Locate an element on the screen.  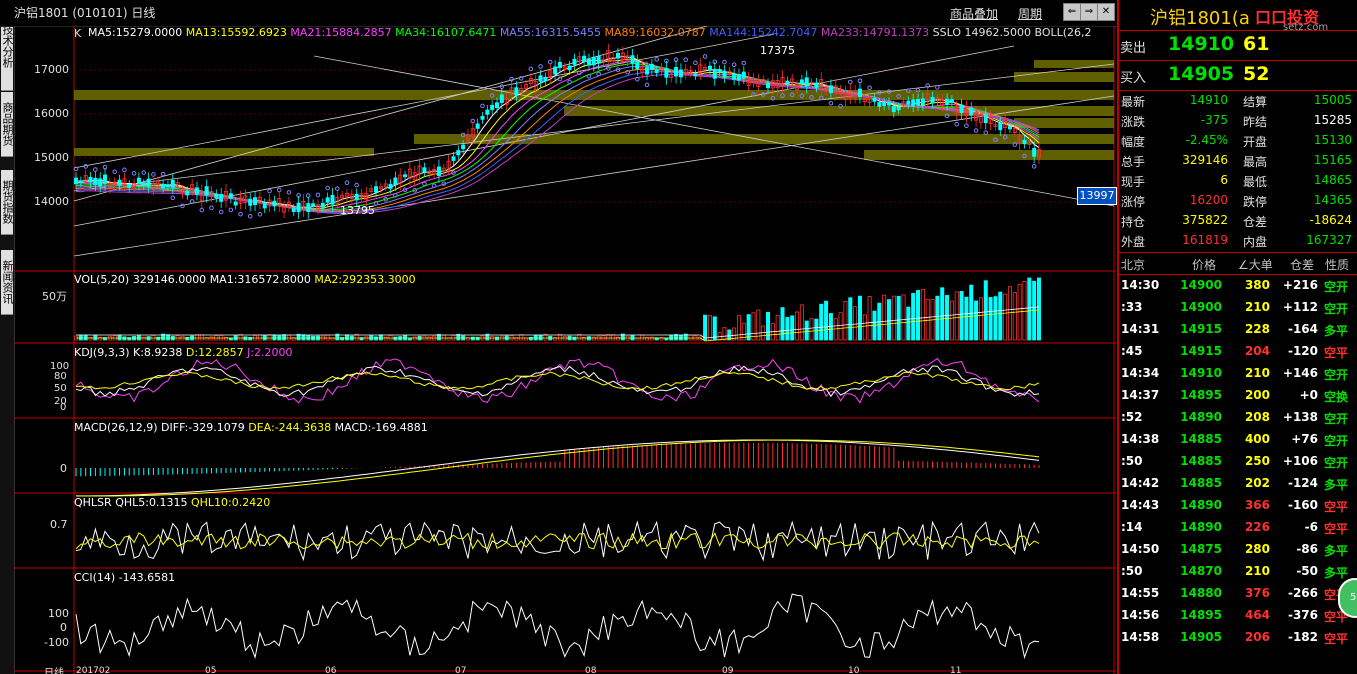
ma-legend-item: MA13:15592.6923 is located at coordinates (238, 32).